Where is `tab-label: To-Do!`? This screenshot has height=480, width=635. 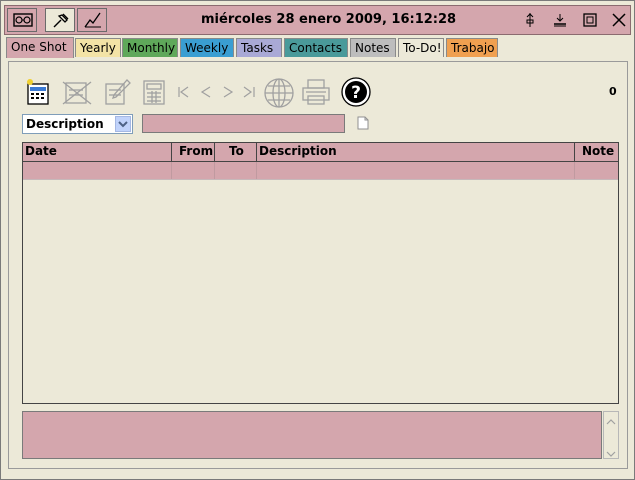
tab-label: To-Do! is located at coordinates (422, 48).